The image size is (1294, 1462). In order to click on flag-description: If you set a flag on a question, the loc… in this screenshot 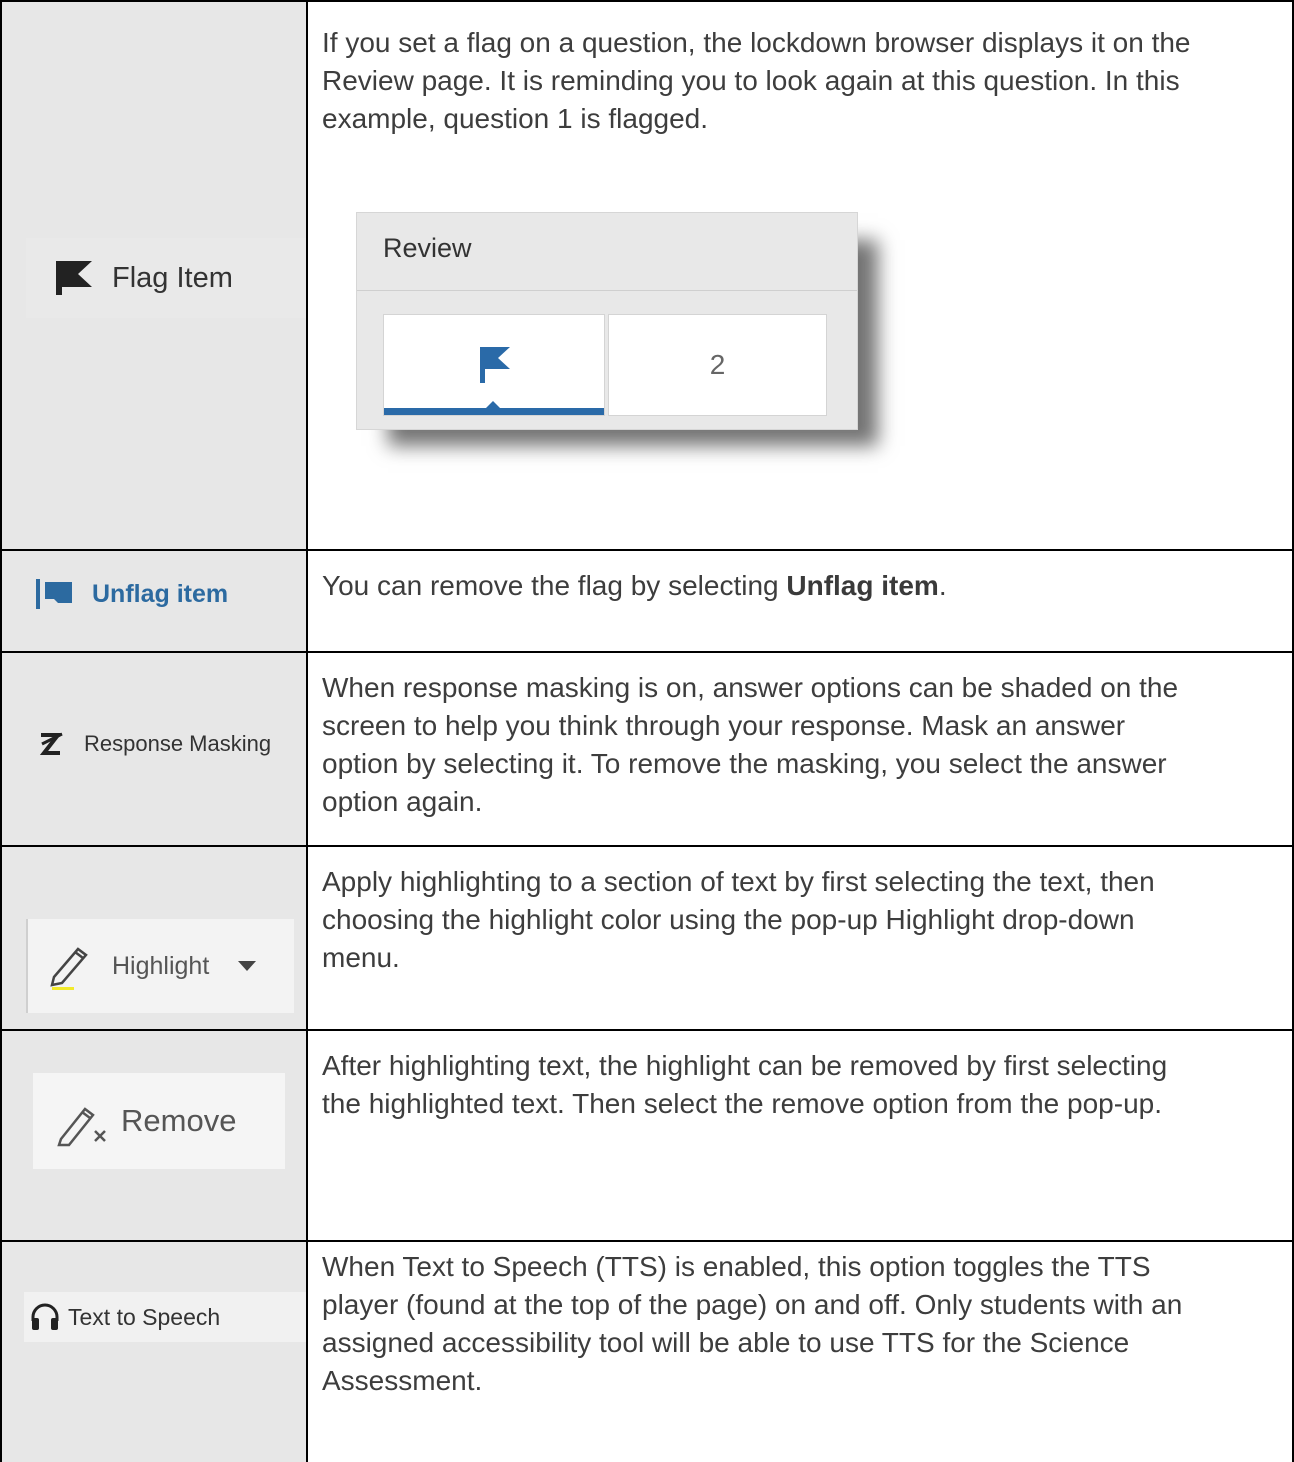, I will do `click(756, 80)`.